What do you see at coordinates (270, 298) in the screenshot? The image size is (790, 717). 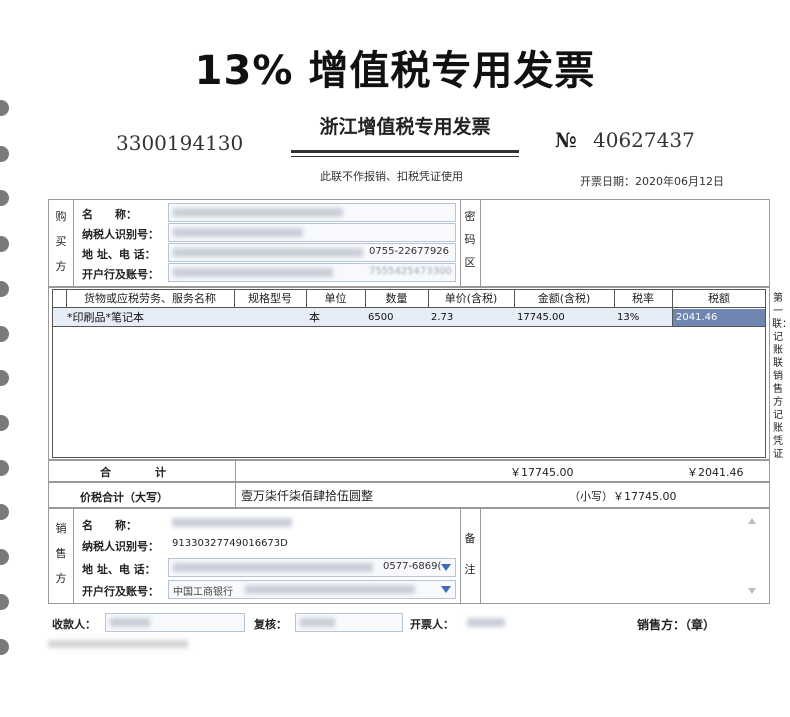 I see `col-header-spec: 规格型号` at bounding box center [270, 298].